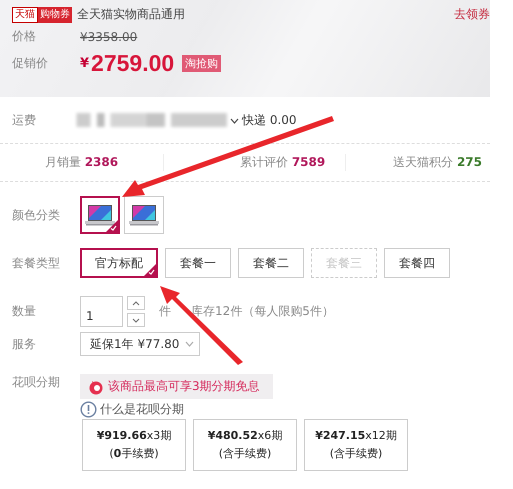  What do you see at coordinates (140, 344) in the screenshot?
I see `service-dropdown: 延保1年 ¥77.80` at bounding box center [140, 344].